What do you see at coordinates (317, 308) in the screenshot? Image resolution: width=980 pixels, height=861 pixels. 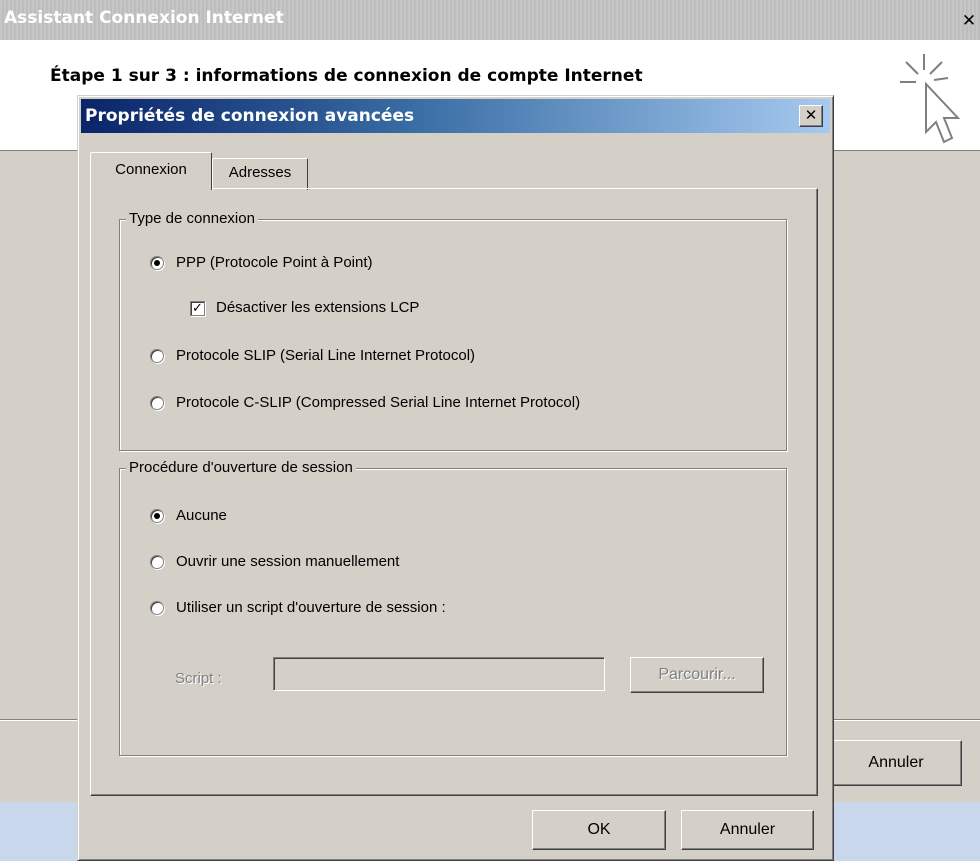 I see `lcp-label: Désactiver les extensions LCP` at bounding box center [317, 308].